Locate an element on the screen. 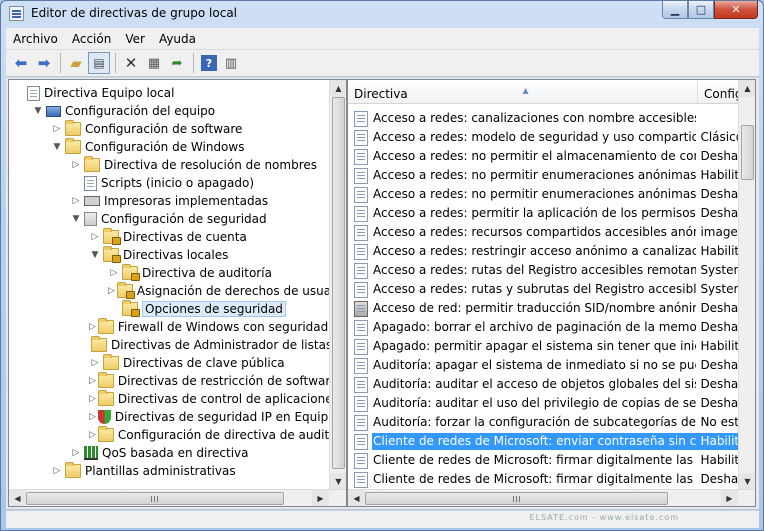 This screenshot has width=764, height=531. show-hide-tree-icon: ▤ is located at coordinates (99, 63).